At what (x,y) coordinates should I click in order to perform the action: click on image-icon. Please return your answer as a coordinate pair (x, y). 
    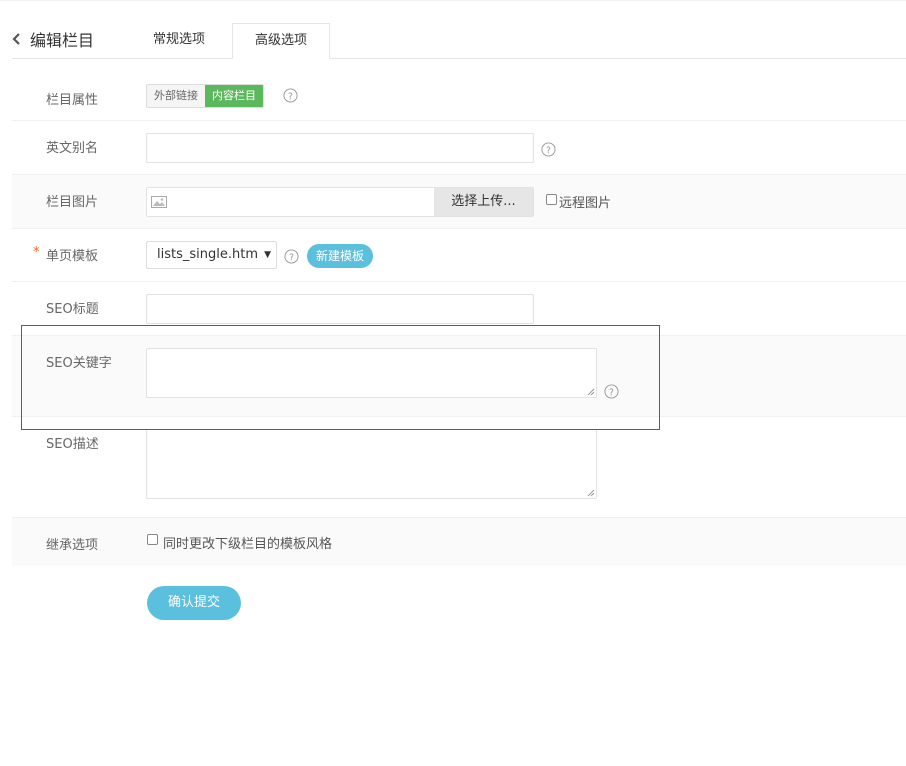
    Looking at the image, I should click on (159, 202).